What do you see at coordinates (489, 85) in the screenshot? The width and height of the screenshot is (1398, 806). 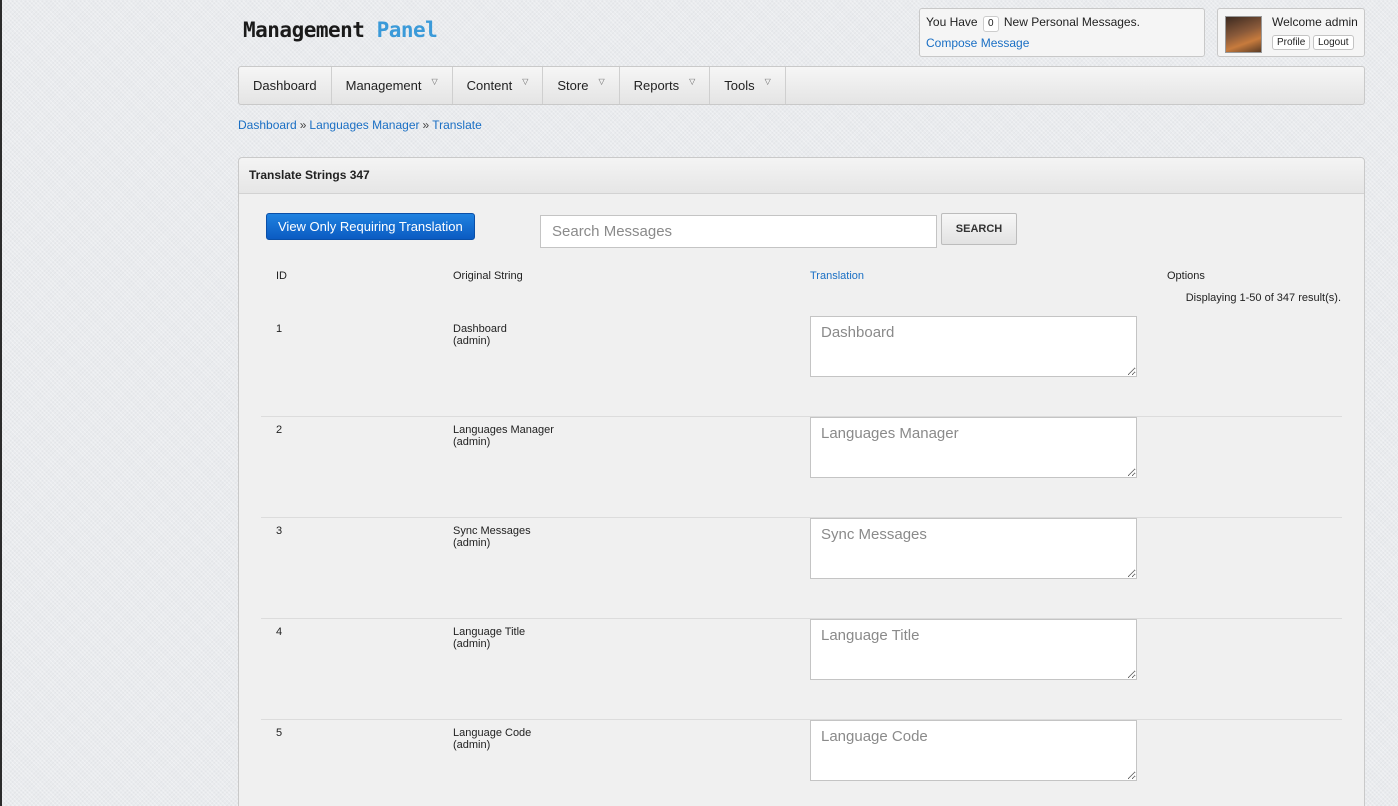 I see `nav-label: Content` at bounding box center [489, 85].